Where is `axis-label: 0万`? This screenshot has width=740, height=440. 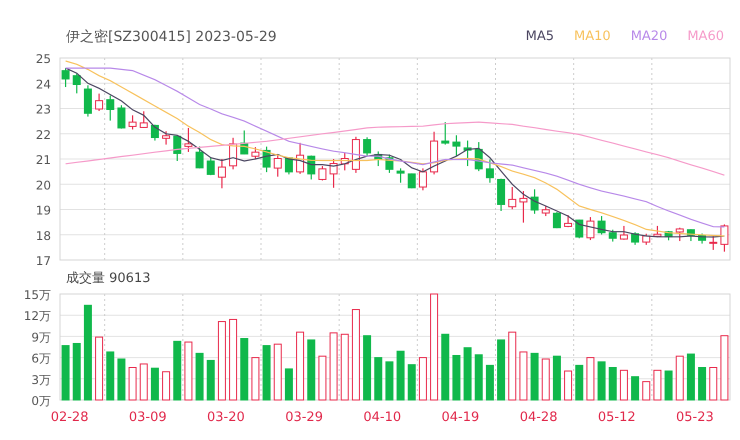
axis-label: 0万 is located at coordinates (41, 401).